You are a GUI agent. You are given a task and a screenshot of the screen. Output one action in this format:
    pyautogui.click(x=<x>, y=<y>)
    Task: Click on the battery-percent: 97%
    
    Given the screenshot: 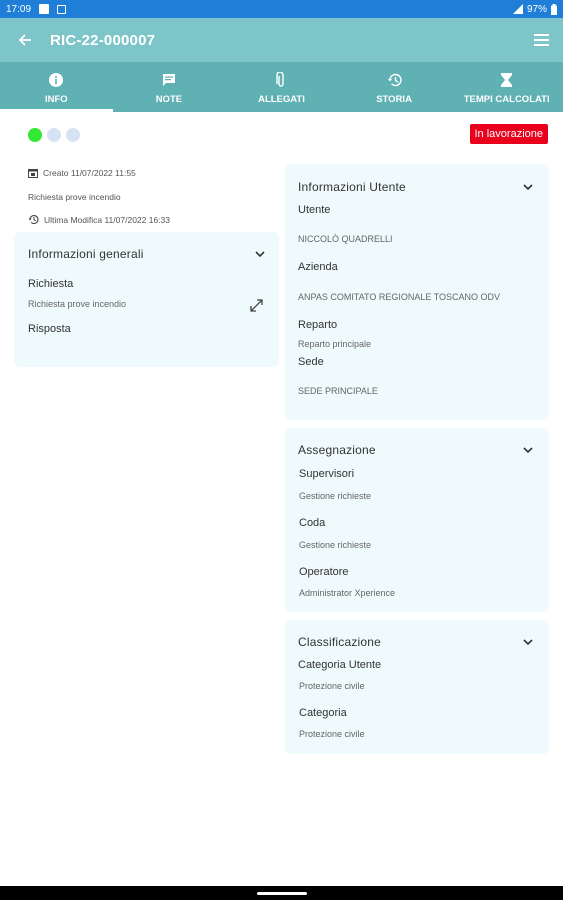 What is the action you would take?
    pyautogui.click(x=536, y=9)
    